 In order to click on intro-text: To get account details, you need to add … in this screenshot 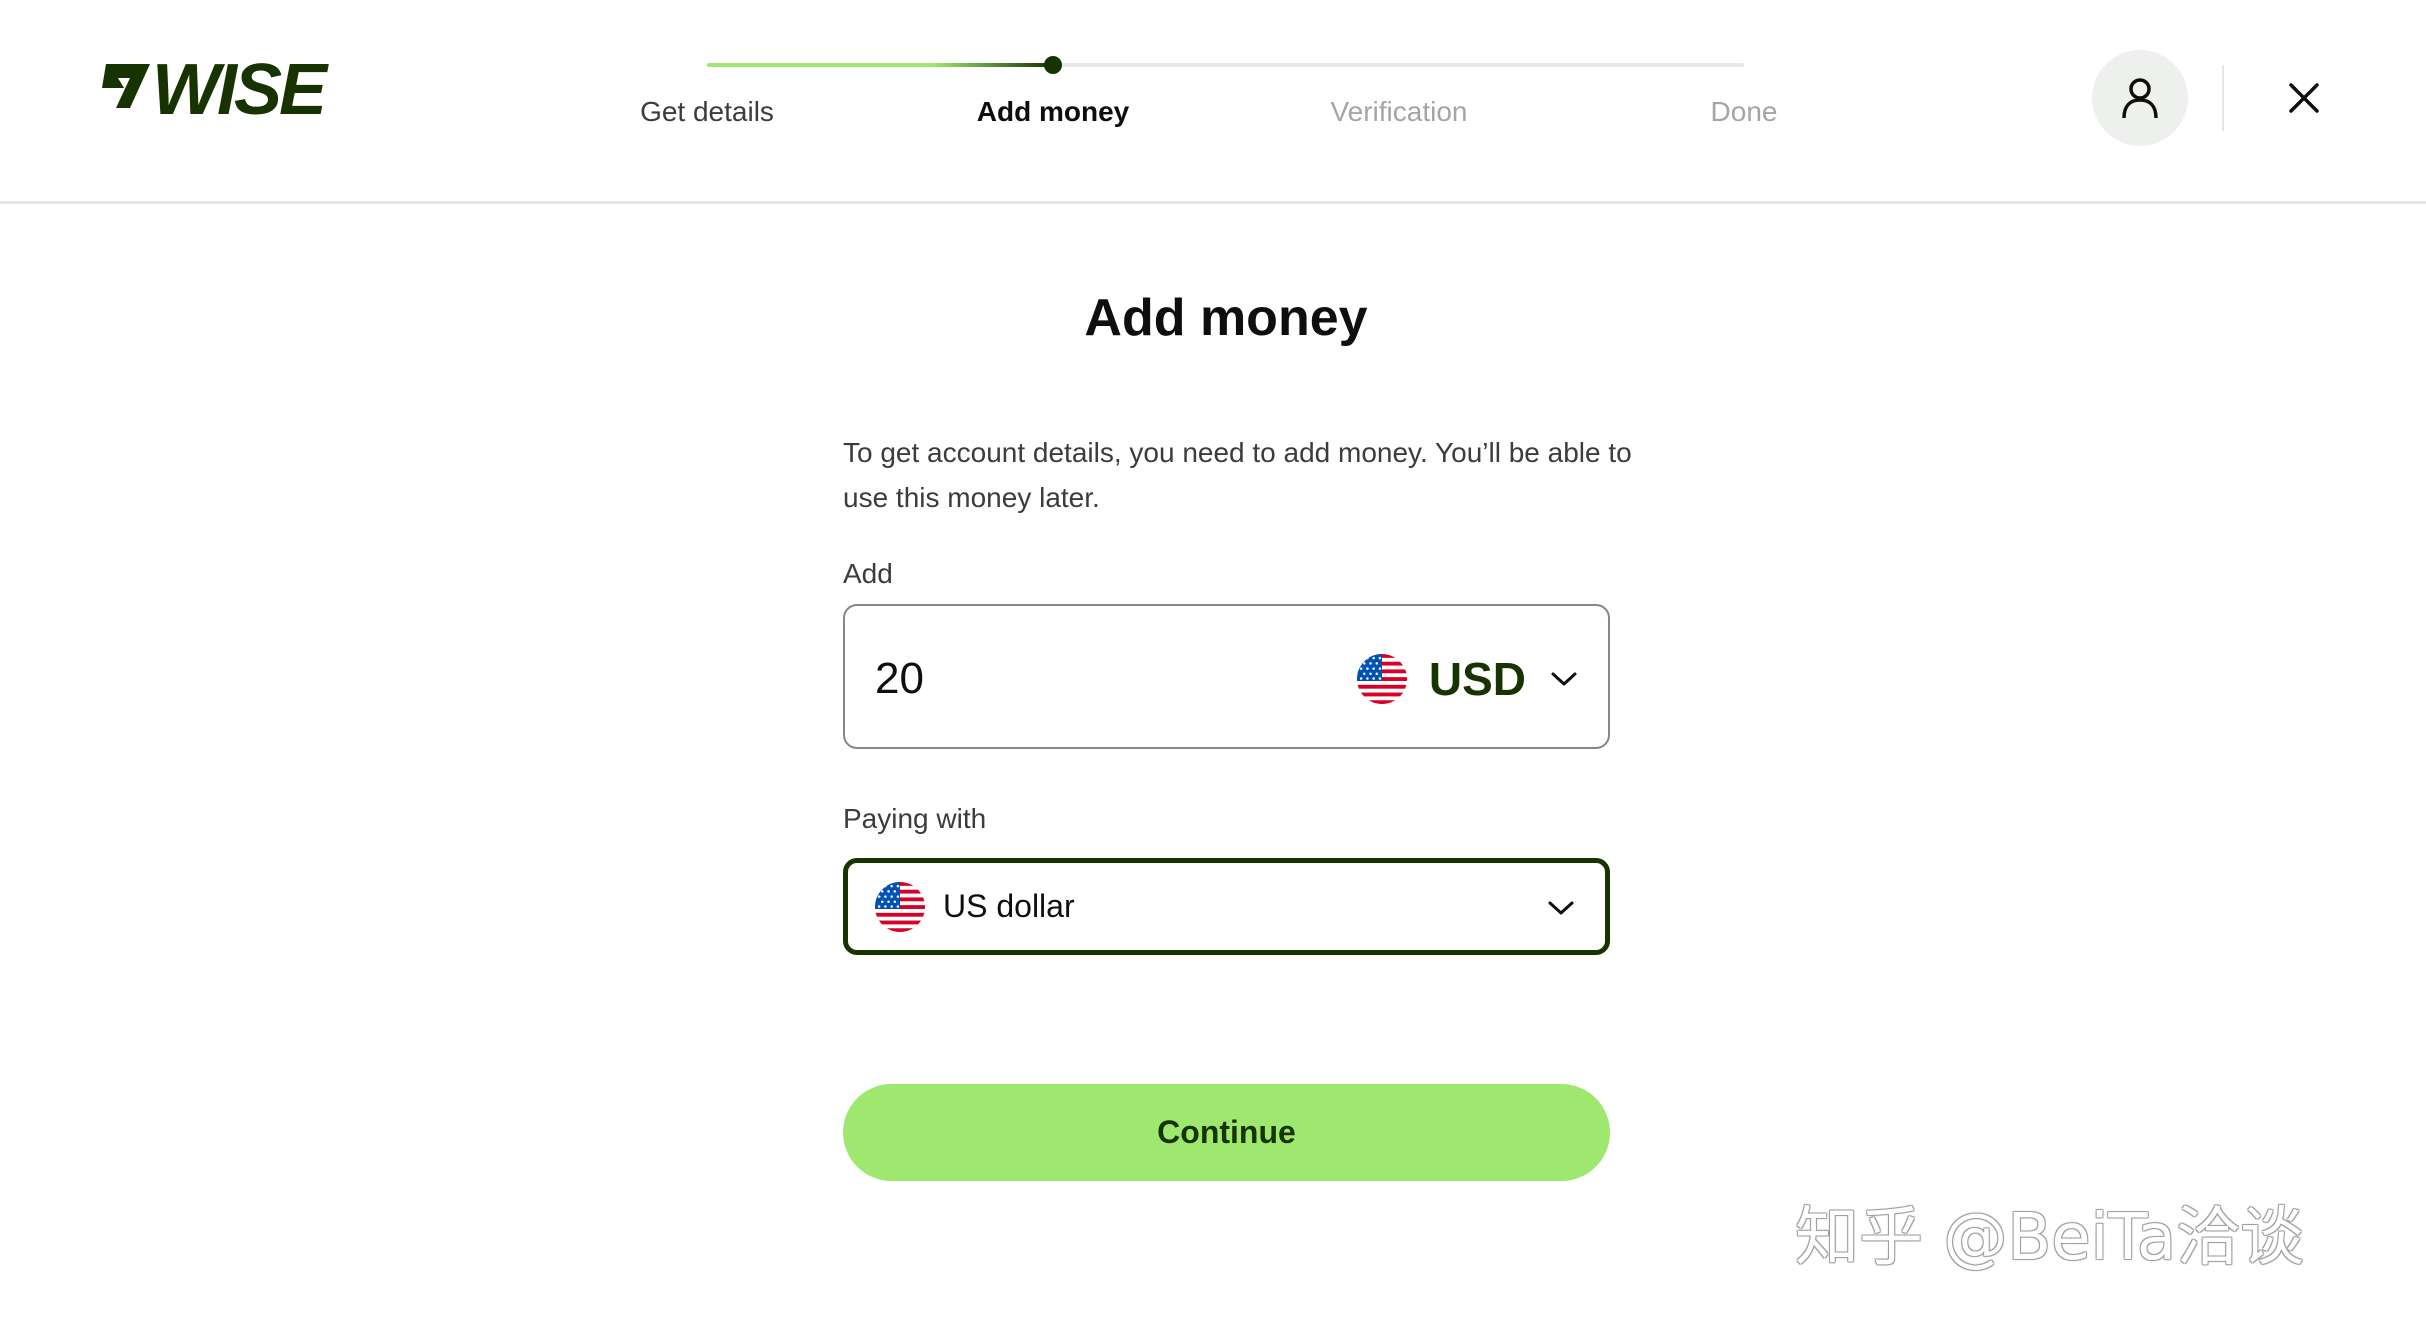, I will do `click(1237, 475)`.